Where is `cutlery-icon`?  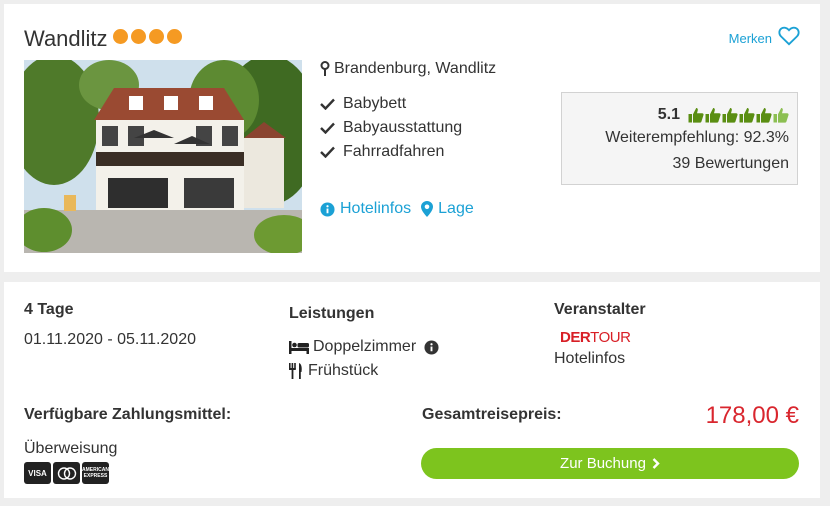 cutlery-icon is located at coordinates (295, 371).